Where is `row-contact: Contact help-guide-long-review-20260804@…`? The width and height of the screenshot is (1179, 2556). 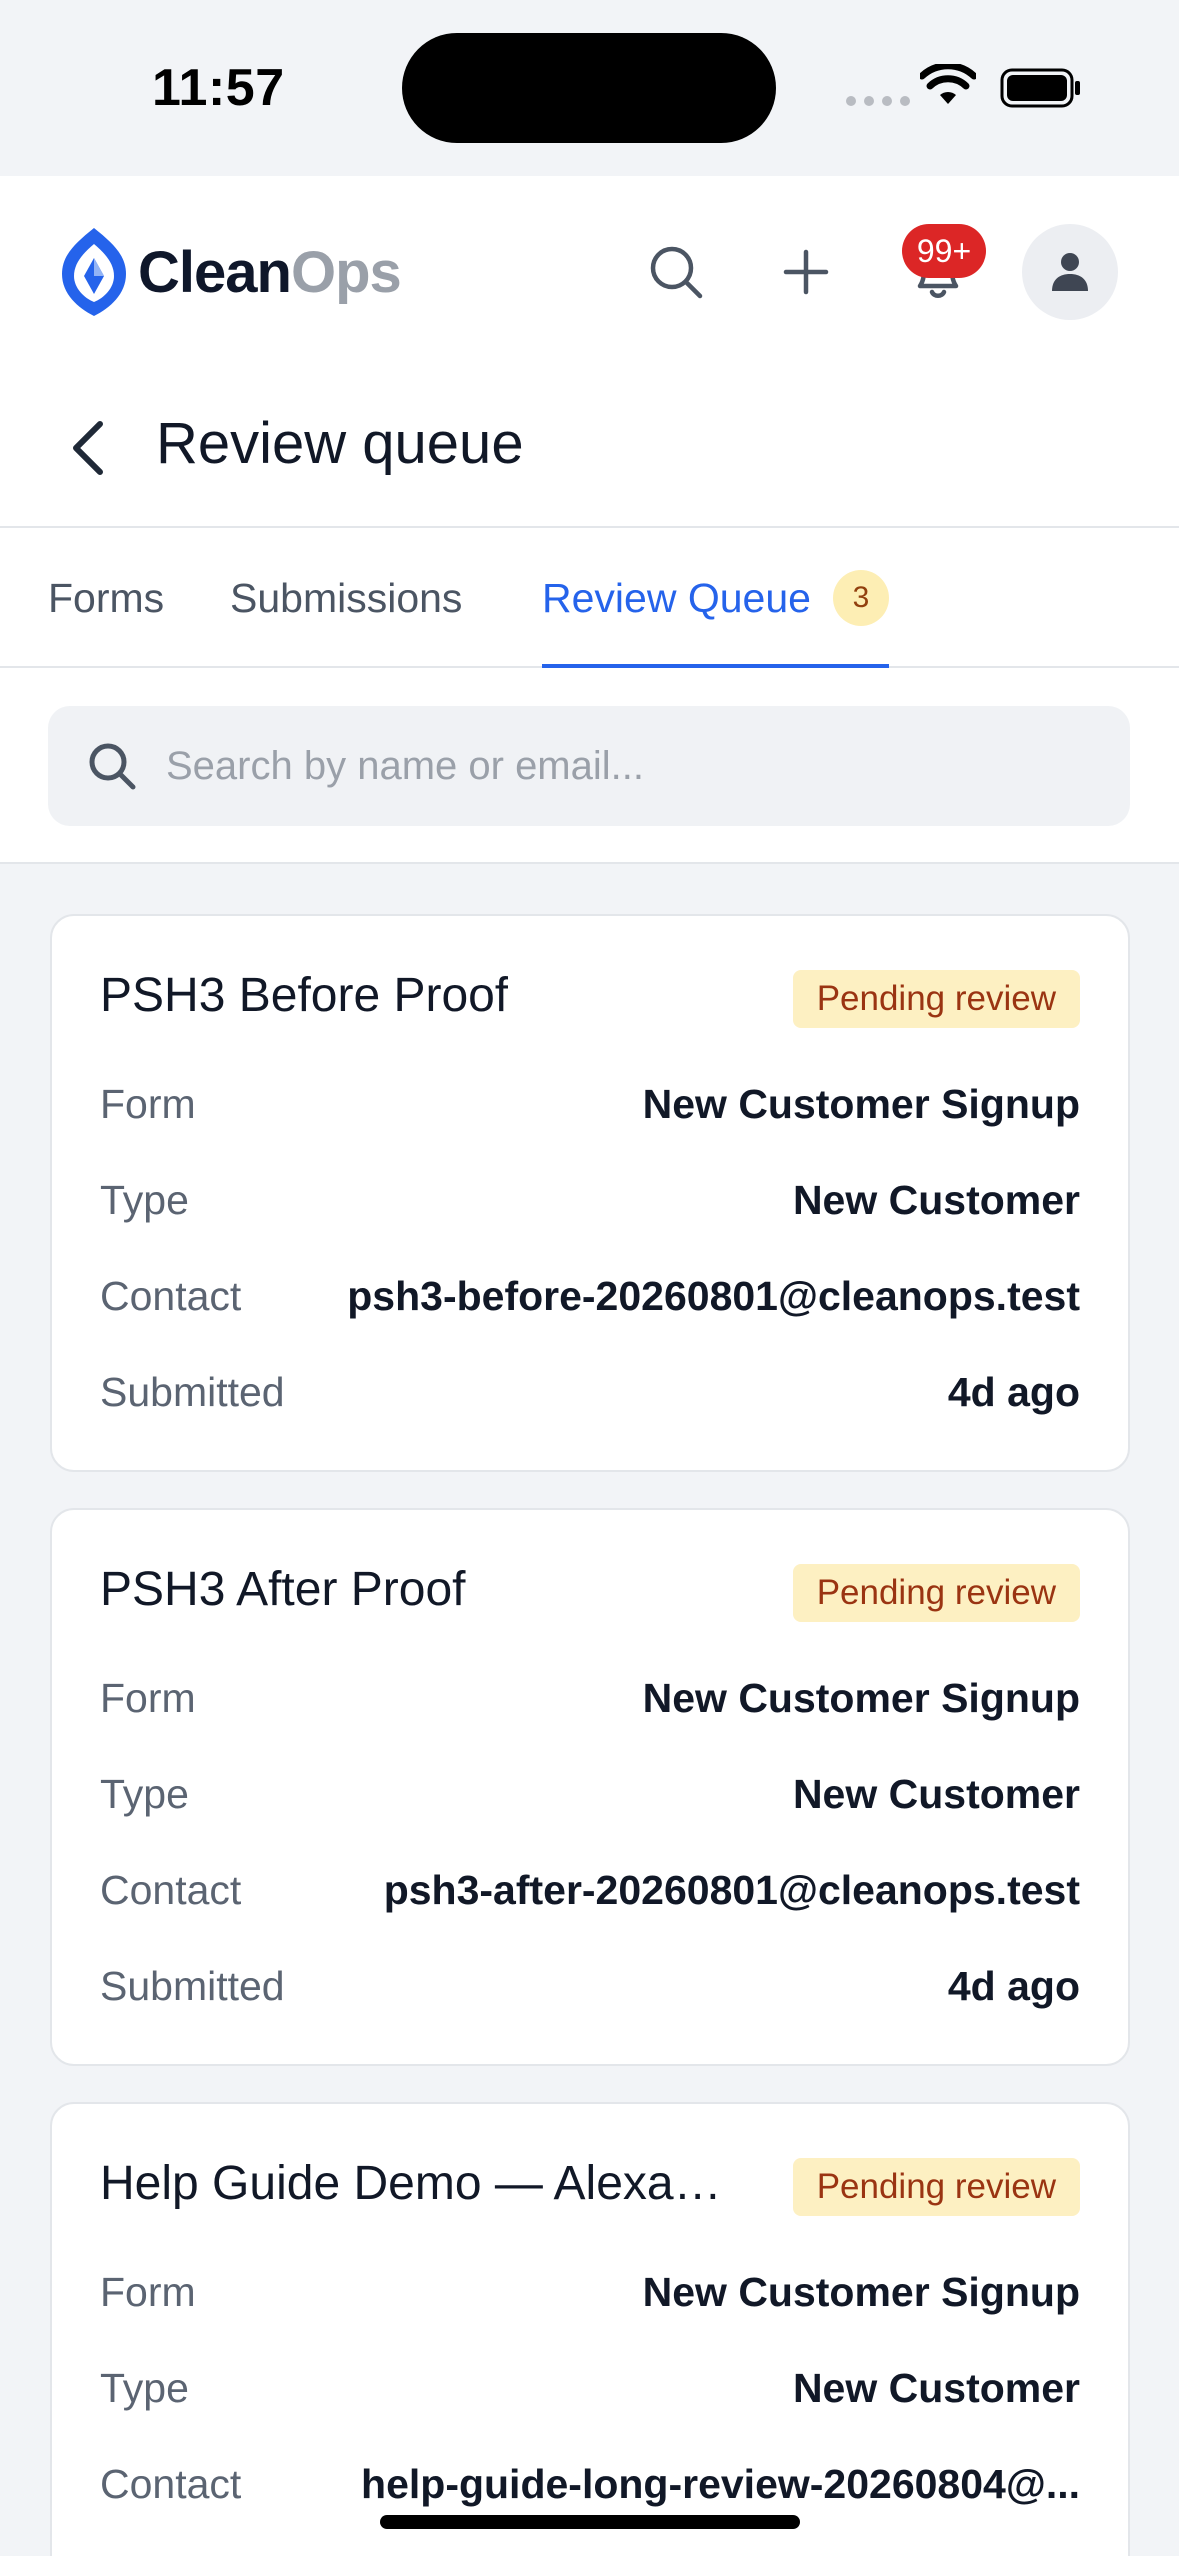 row-contact: Contact help-guide-long-review-20260804@… is located at coordinates (590, 2484).